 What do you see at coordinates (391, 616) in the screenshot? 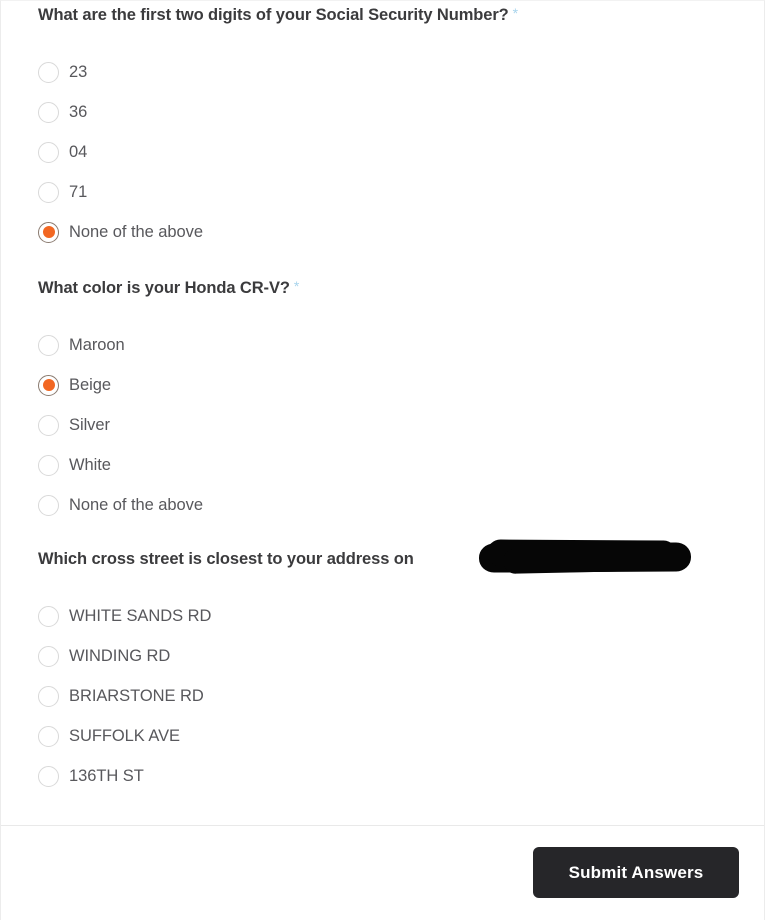
I see `option-row: WHITE SANDS RD` at bounding box center [391, 616].